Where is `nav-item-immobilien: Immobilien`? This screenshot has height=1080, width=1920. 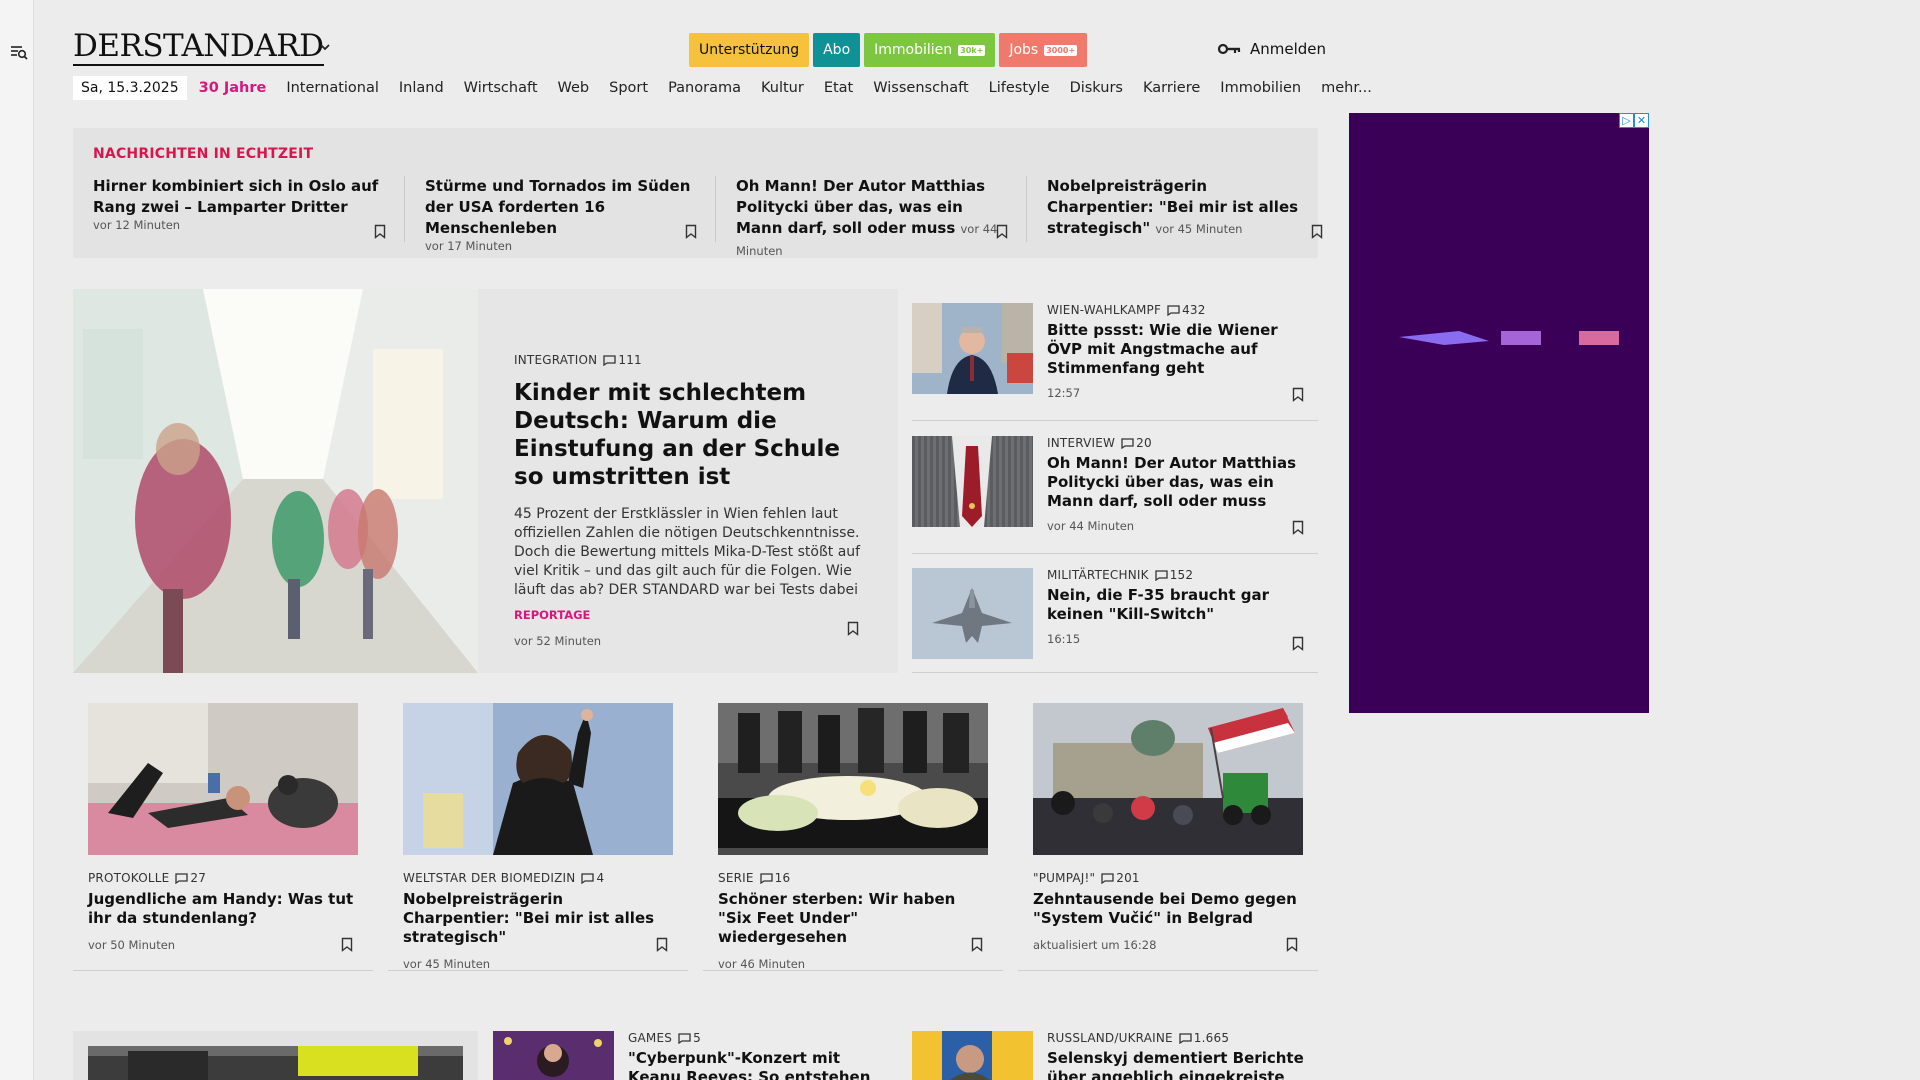
nav-item-immobilien: Immobilien is located at coordinates (1260, 88).